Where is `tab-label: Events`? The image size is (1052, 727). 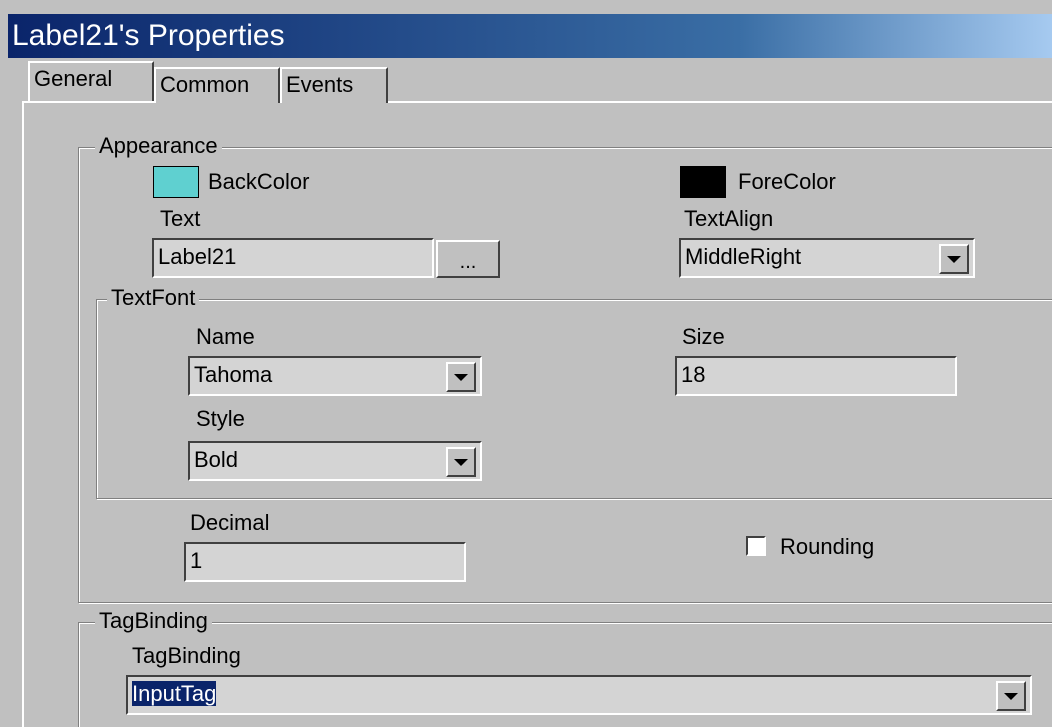 tab-label: Events is located at coordinates (320, 84).